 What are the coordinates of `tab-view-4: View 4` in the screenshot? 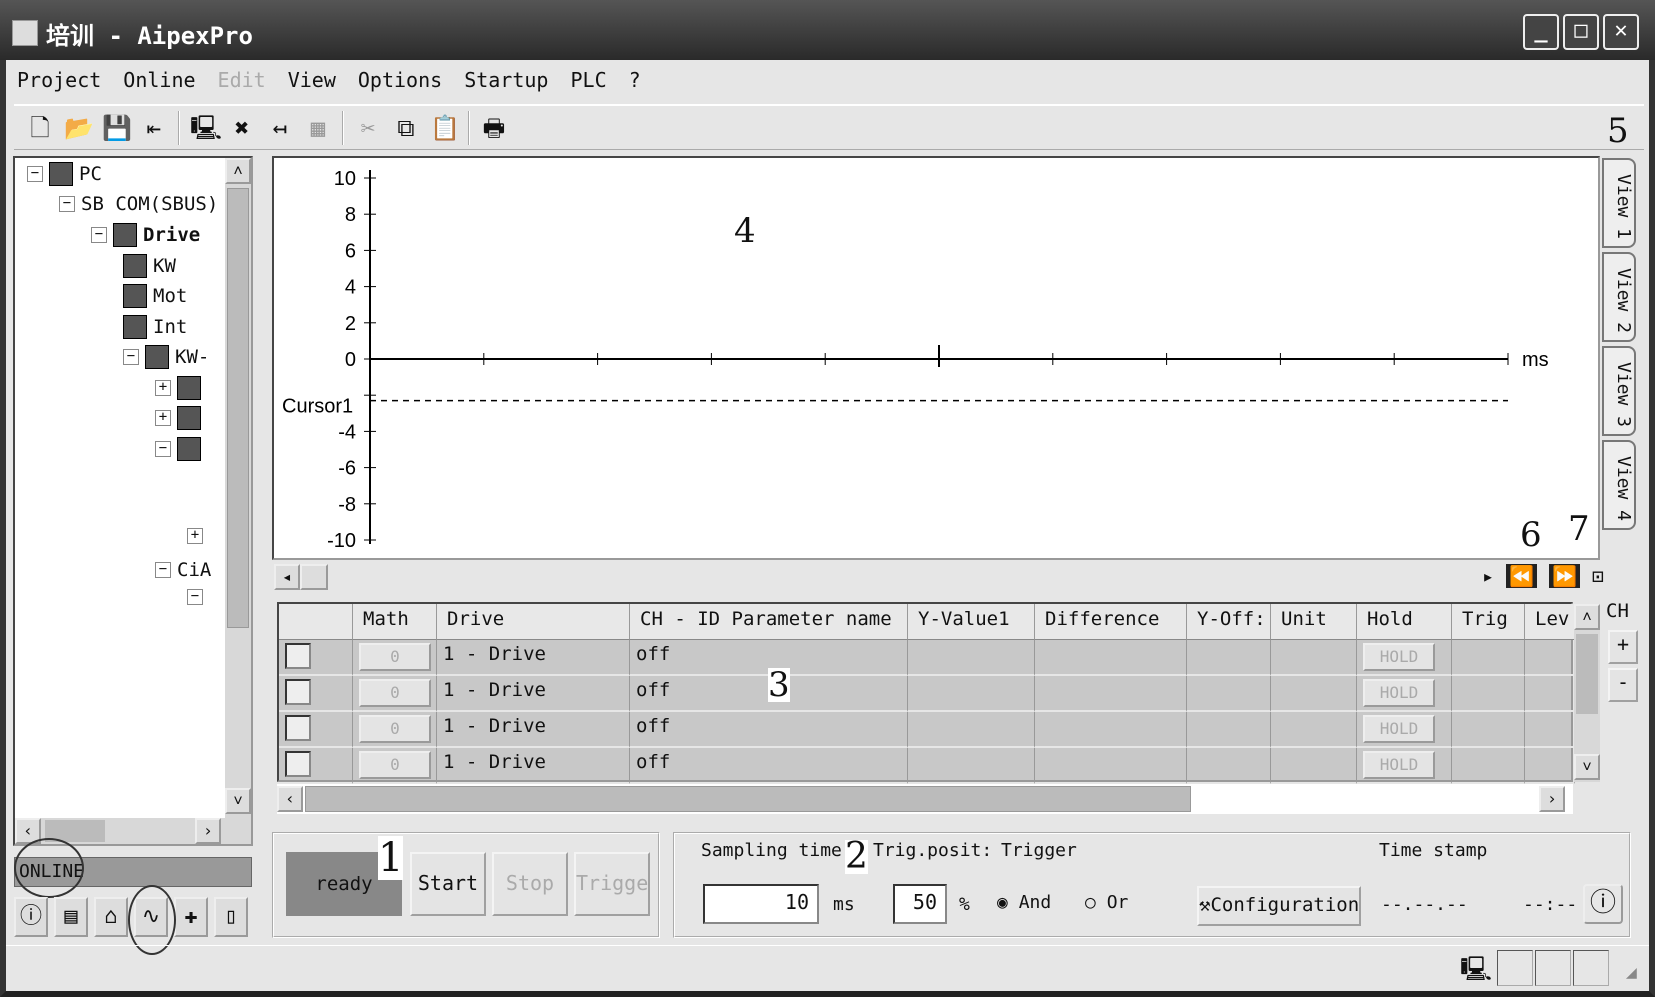 It's located at (1619, 485).